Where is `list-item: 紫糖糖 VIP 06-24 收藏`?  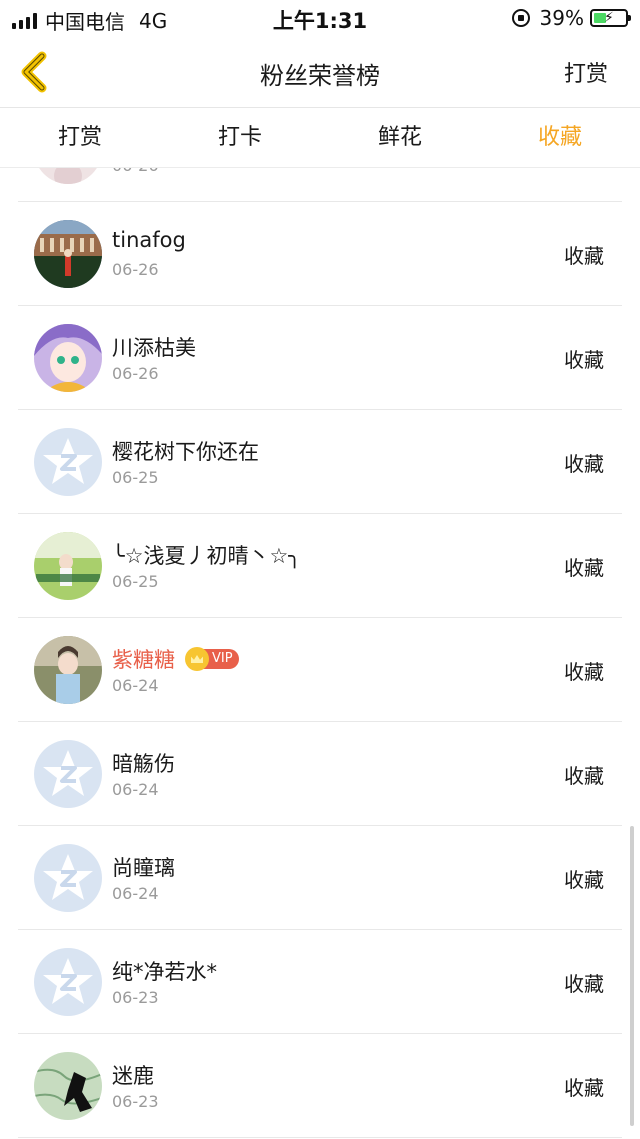 list-item: 紫糖糖 VIP 06-24 收藏 is located at coordinates (320, 670).